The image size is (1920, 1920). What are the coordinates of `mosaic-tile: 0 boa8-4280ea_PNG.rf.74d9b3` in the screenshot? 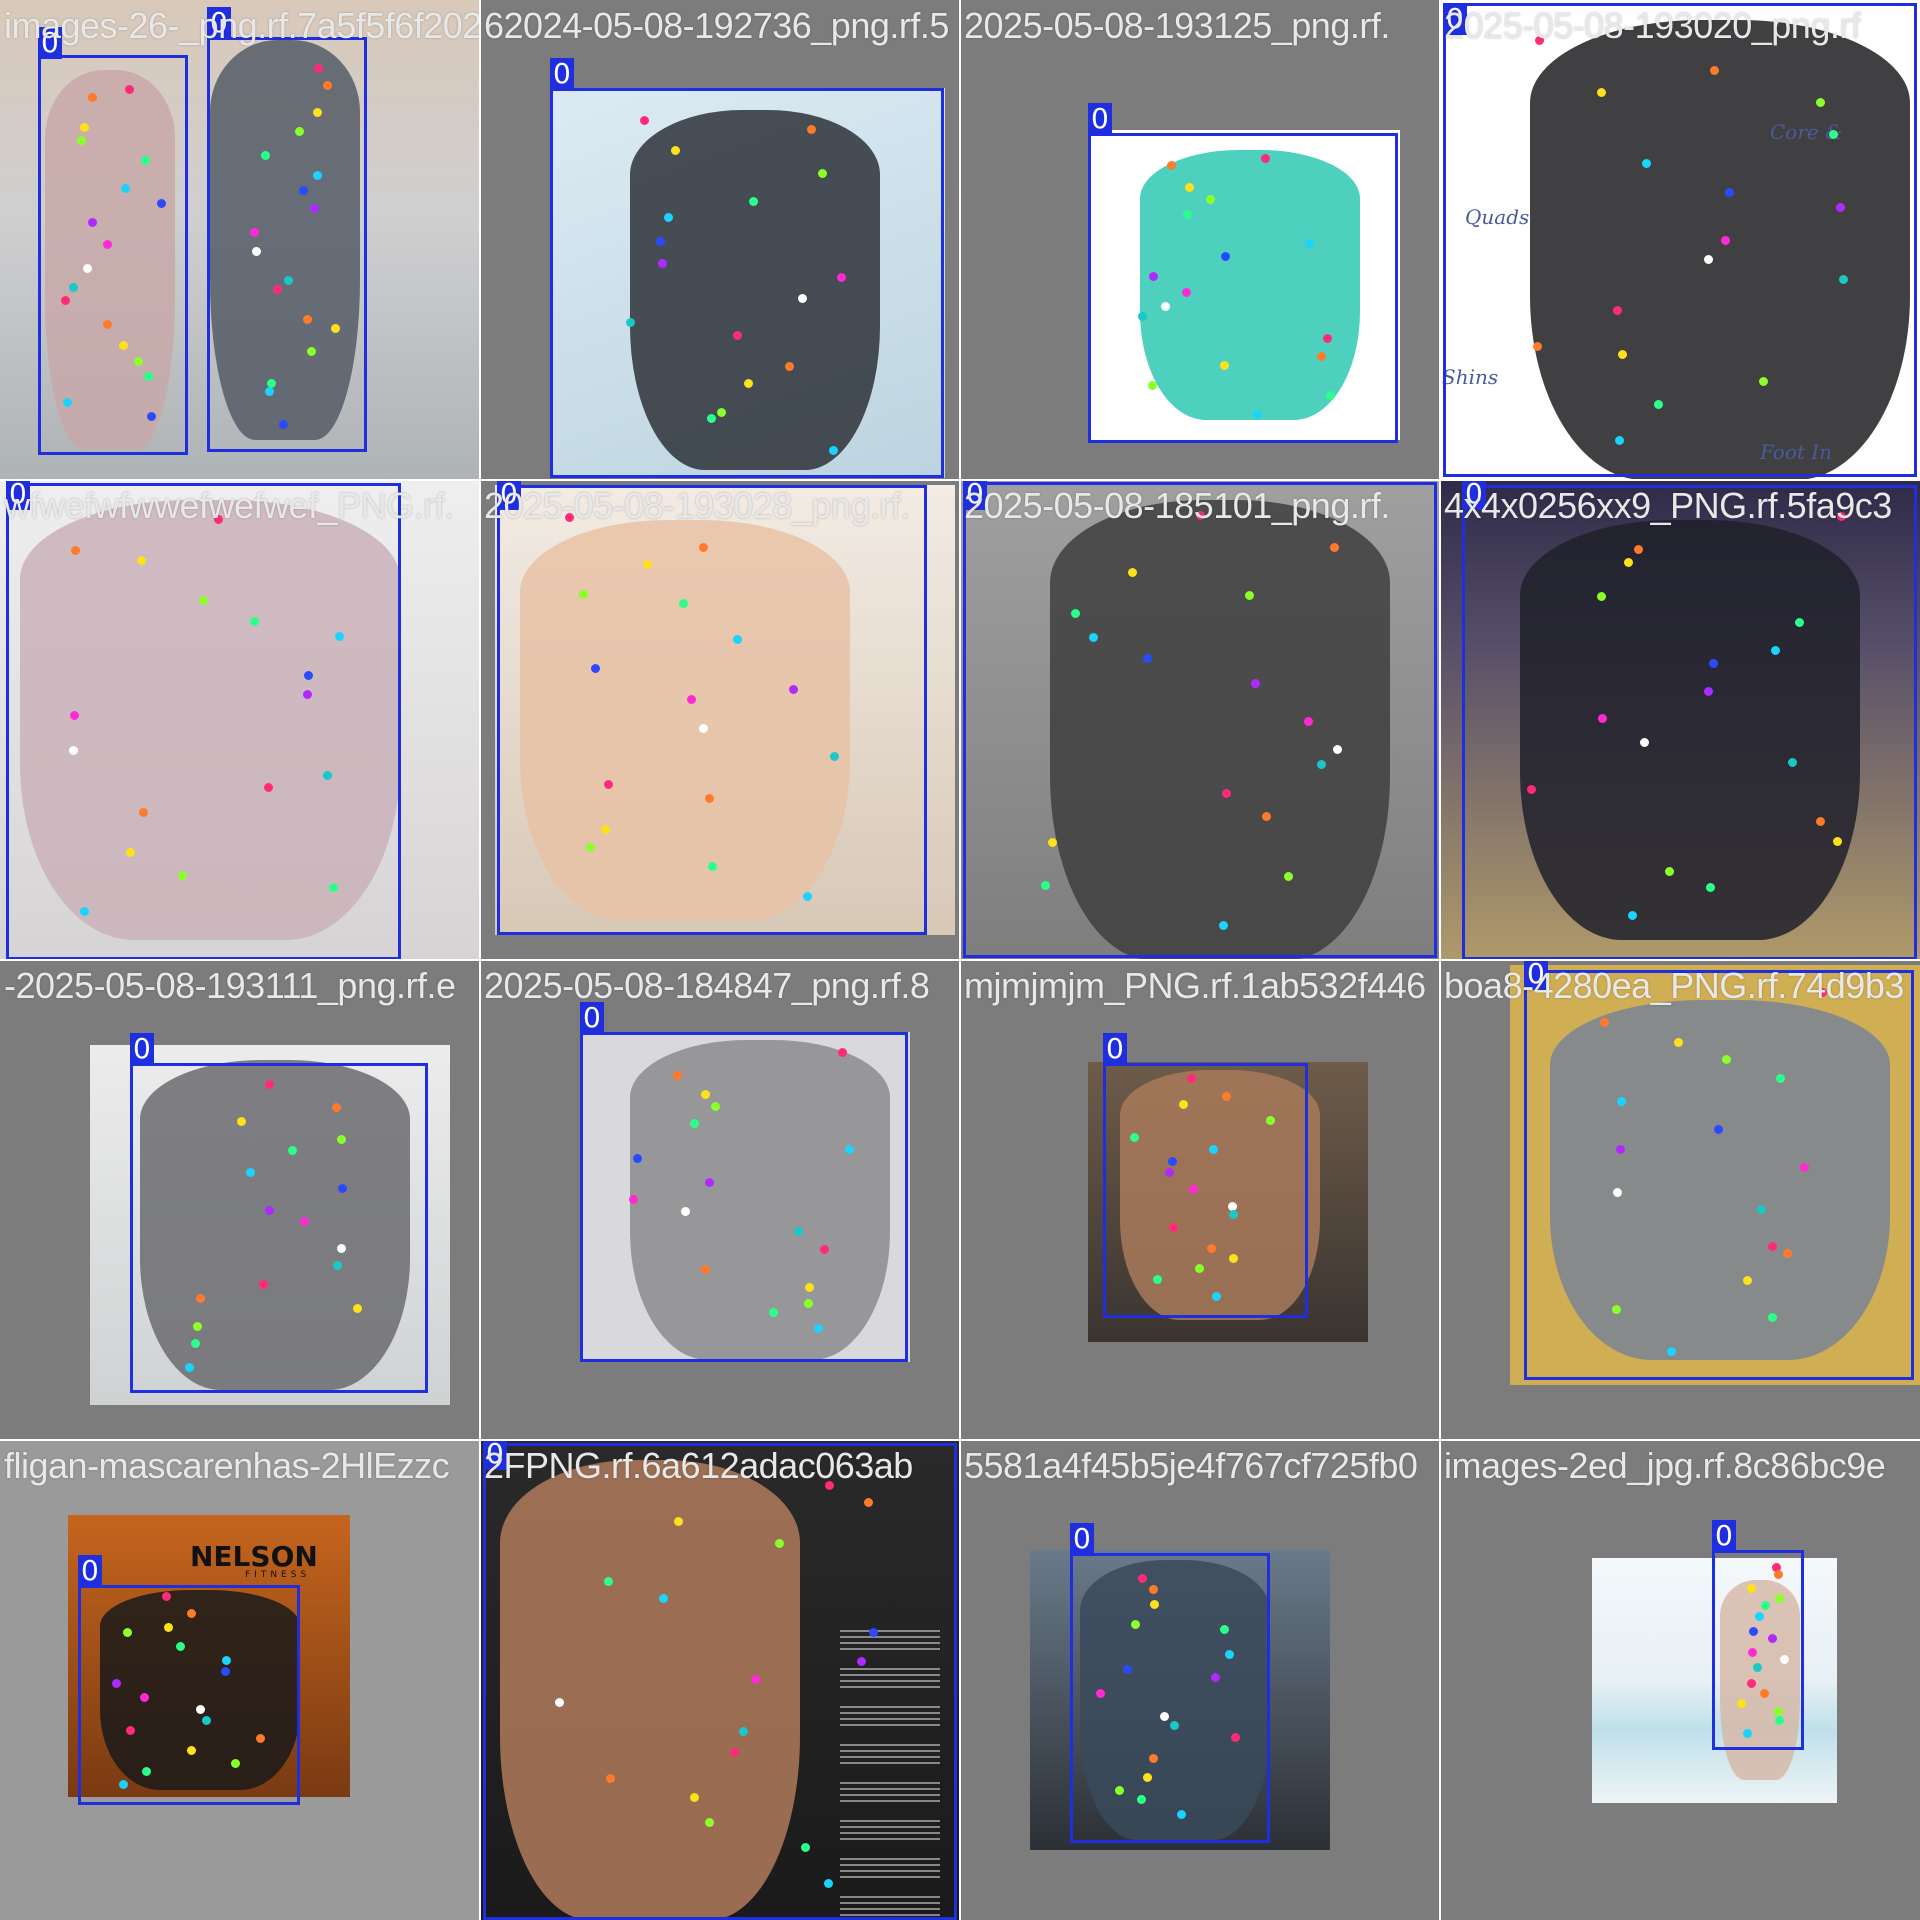 It's located at (1680, 1200).